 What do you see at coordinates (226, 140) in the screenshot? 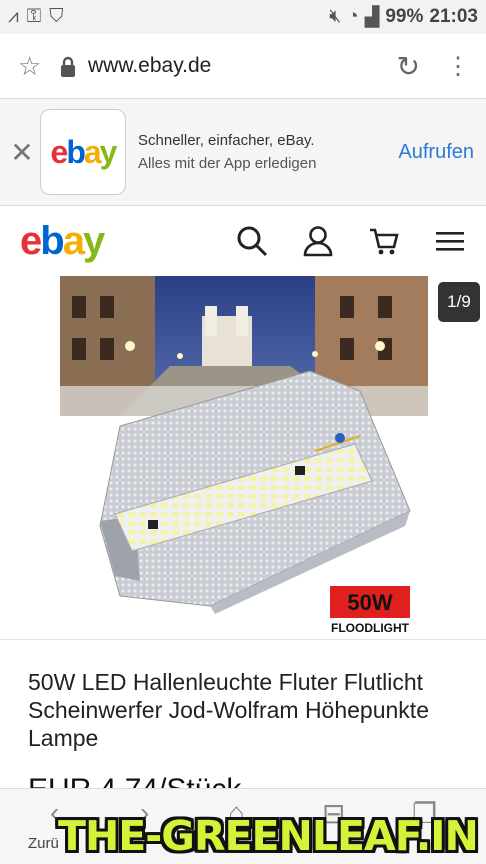
I see `app-banner-headline: Schneller, einfacher, eBay.` at bounding box center [226, 140].